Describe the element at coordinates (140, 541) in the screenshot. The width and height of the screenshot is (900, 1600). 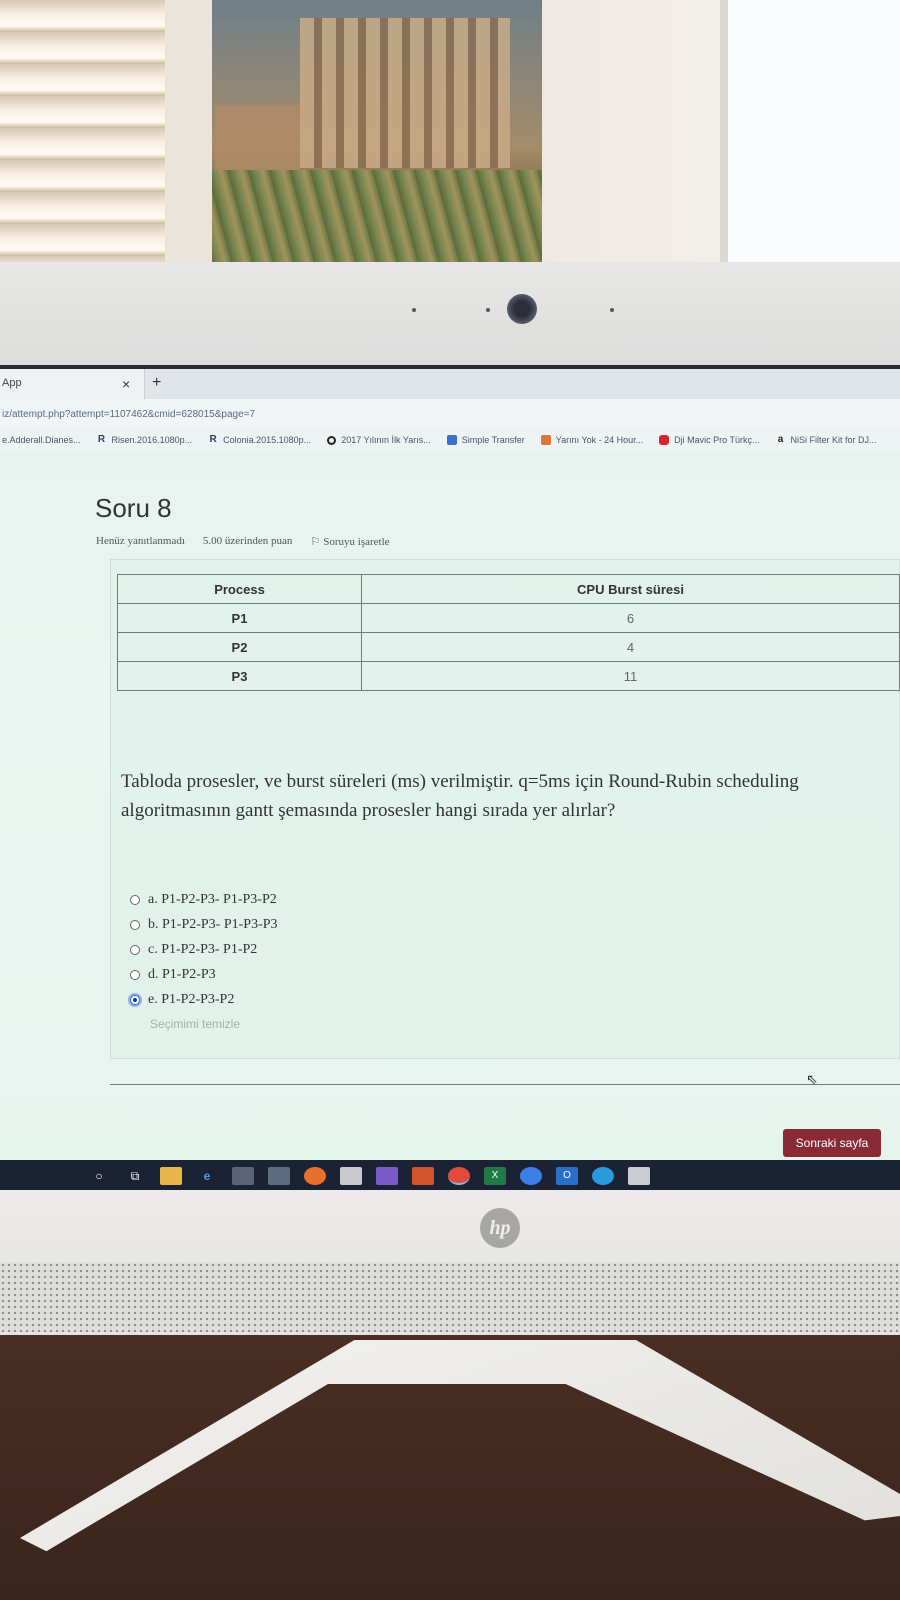
I see `question-status: Henüz yanıtlanmadı` at that location.